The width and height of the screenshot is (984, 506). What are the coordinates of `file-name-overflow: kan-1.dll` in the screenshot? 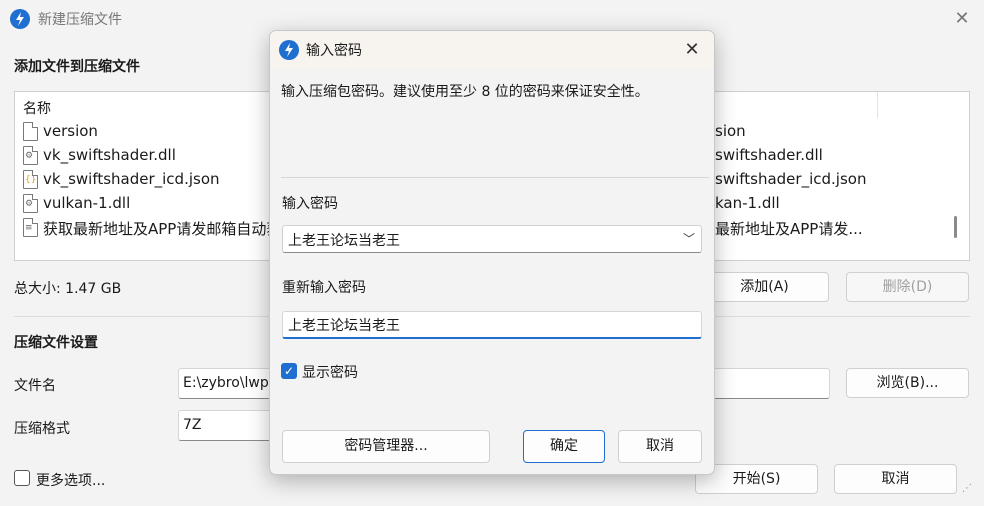 It's located at (747, 203).